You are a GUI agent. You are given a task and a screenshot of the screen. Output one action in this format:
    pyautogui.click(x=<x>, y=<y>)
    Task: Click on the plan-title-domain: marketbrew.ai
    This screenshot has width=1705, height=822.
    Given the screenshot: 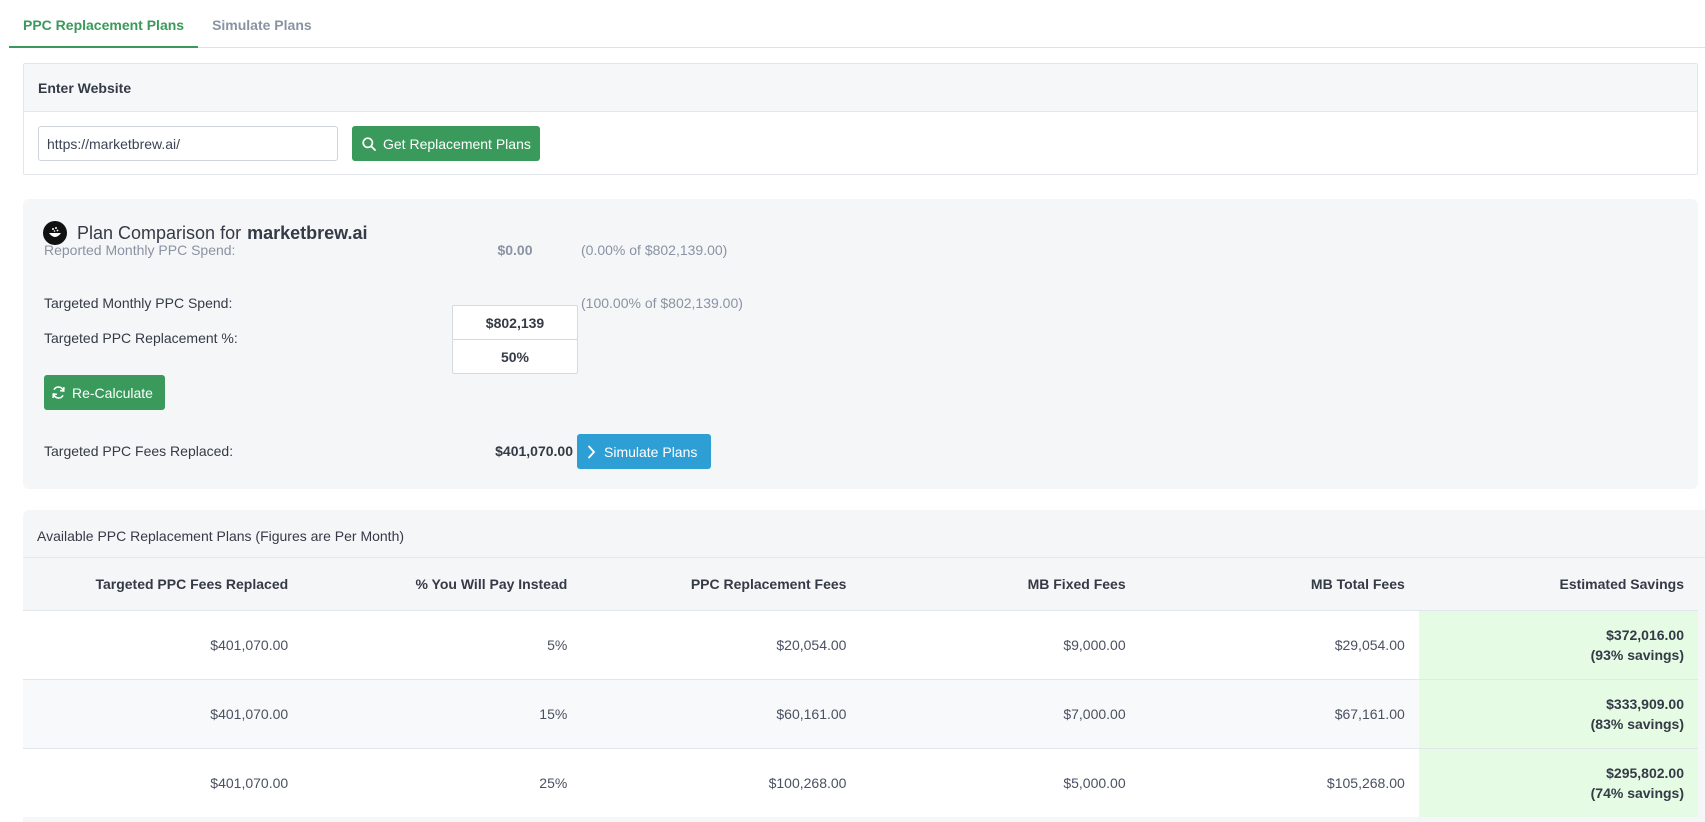 What is the action you would take?
    pyautogui.click(x=307, y=232)
    